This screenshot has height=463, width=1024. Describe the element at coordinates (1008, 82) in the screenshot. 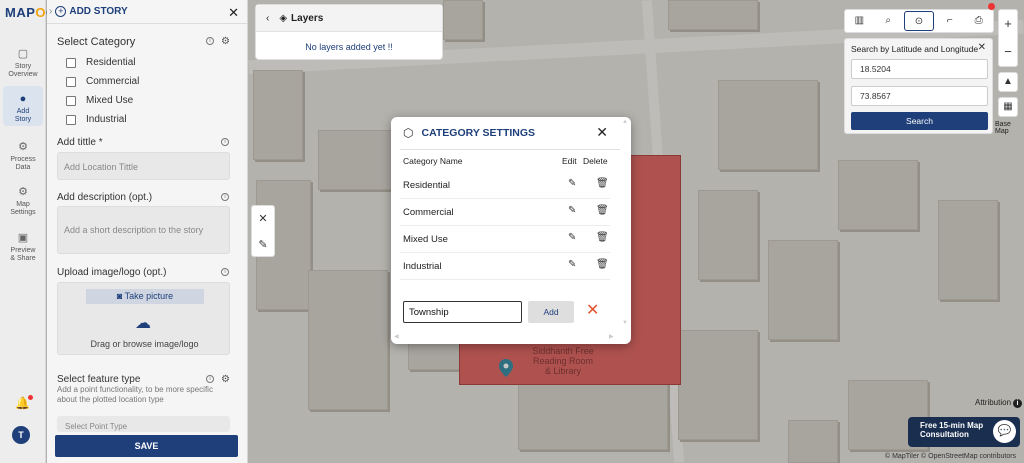

I see `compass-icon: ▲` at that location.